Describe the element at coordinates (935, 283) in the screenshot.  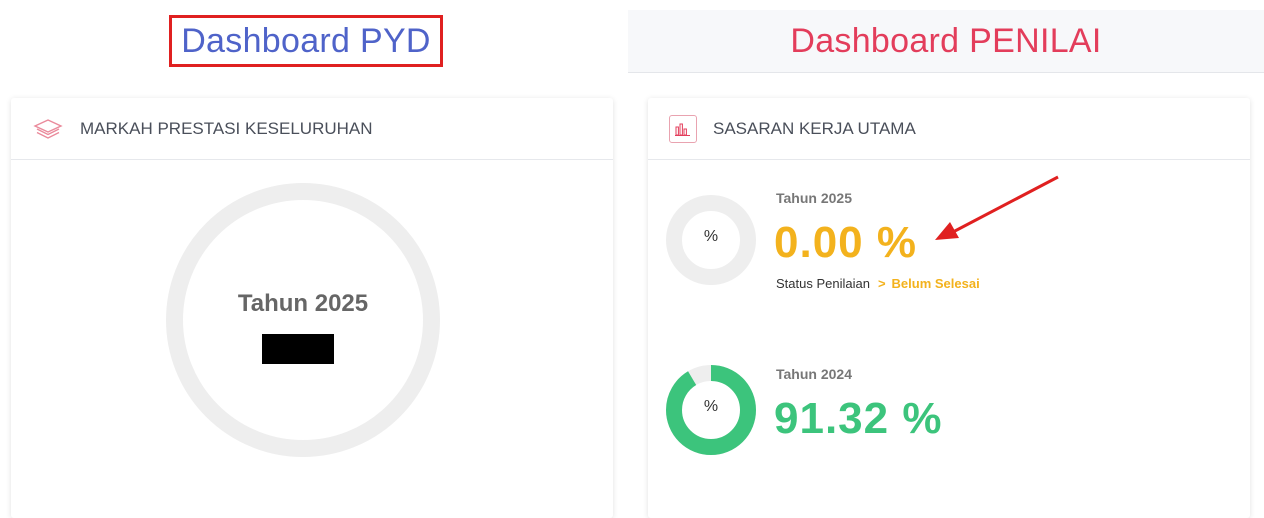
I see `status-value: Belum Selesai` at that location.